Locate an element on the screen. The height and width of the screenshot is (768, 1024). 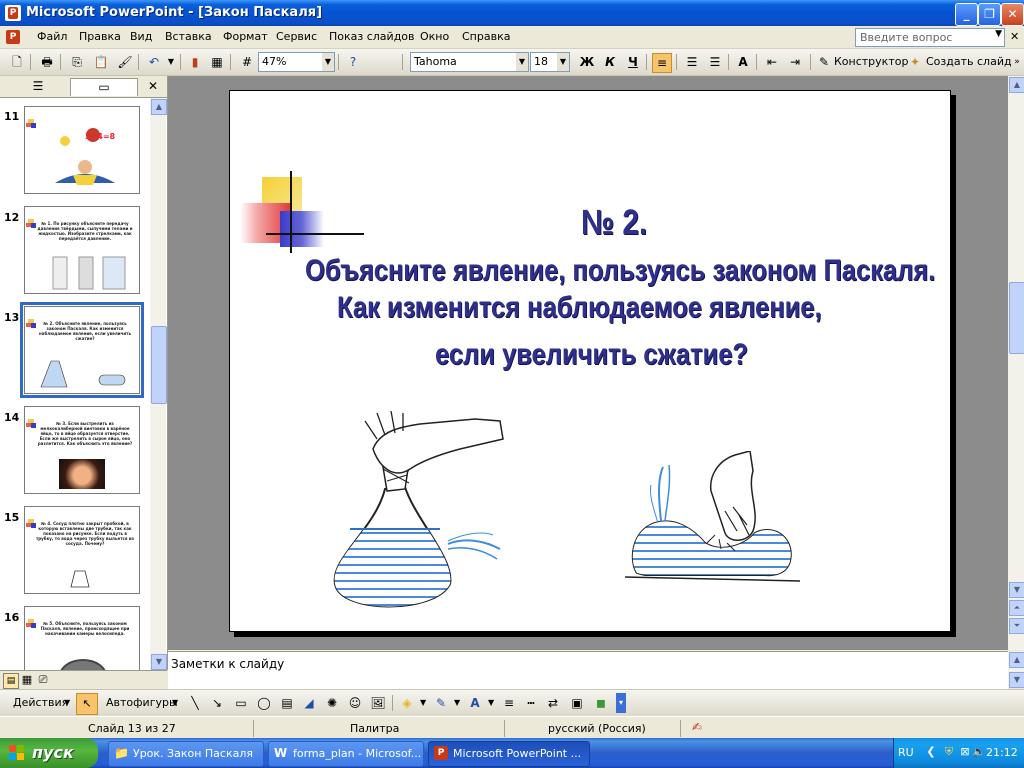
language-indicator: RU is located at coordinates (906, 752).